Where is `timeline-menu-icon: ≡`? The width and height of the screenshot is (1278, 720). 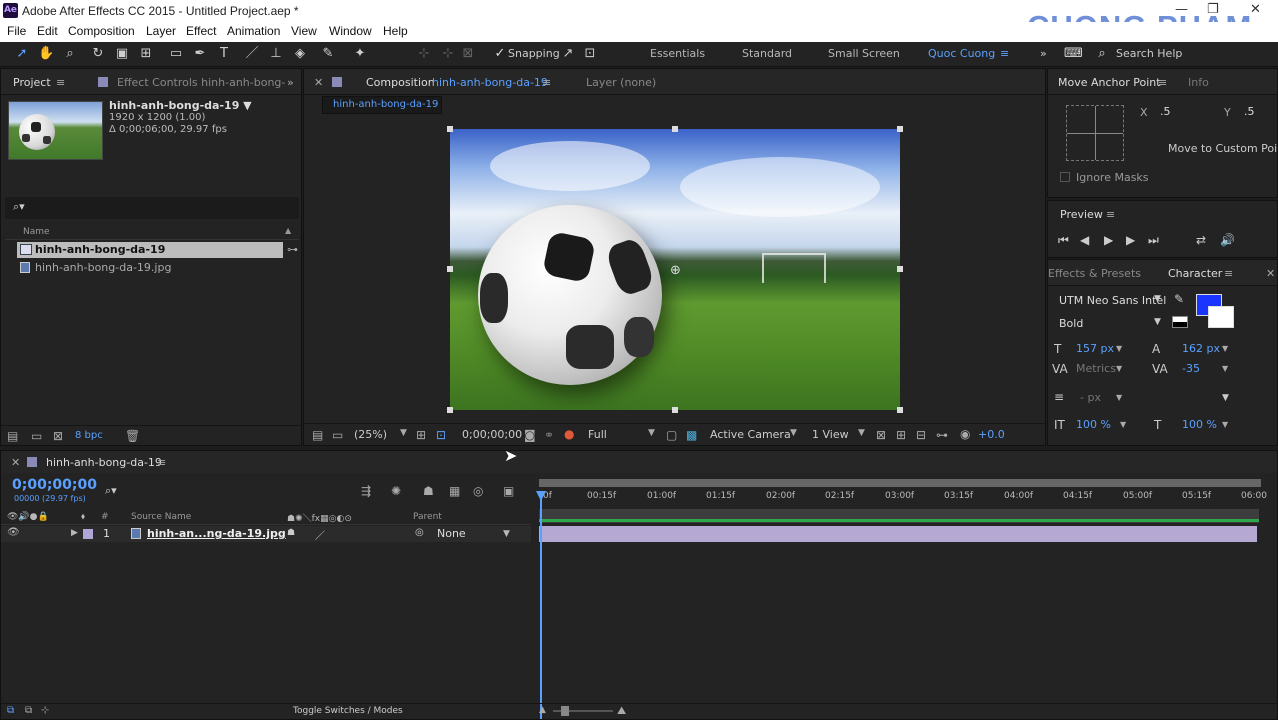 timeline-menu-icon: ≡ is located at coordinates (161, 462).